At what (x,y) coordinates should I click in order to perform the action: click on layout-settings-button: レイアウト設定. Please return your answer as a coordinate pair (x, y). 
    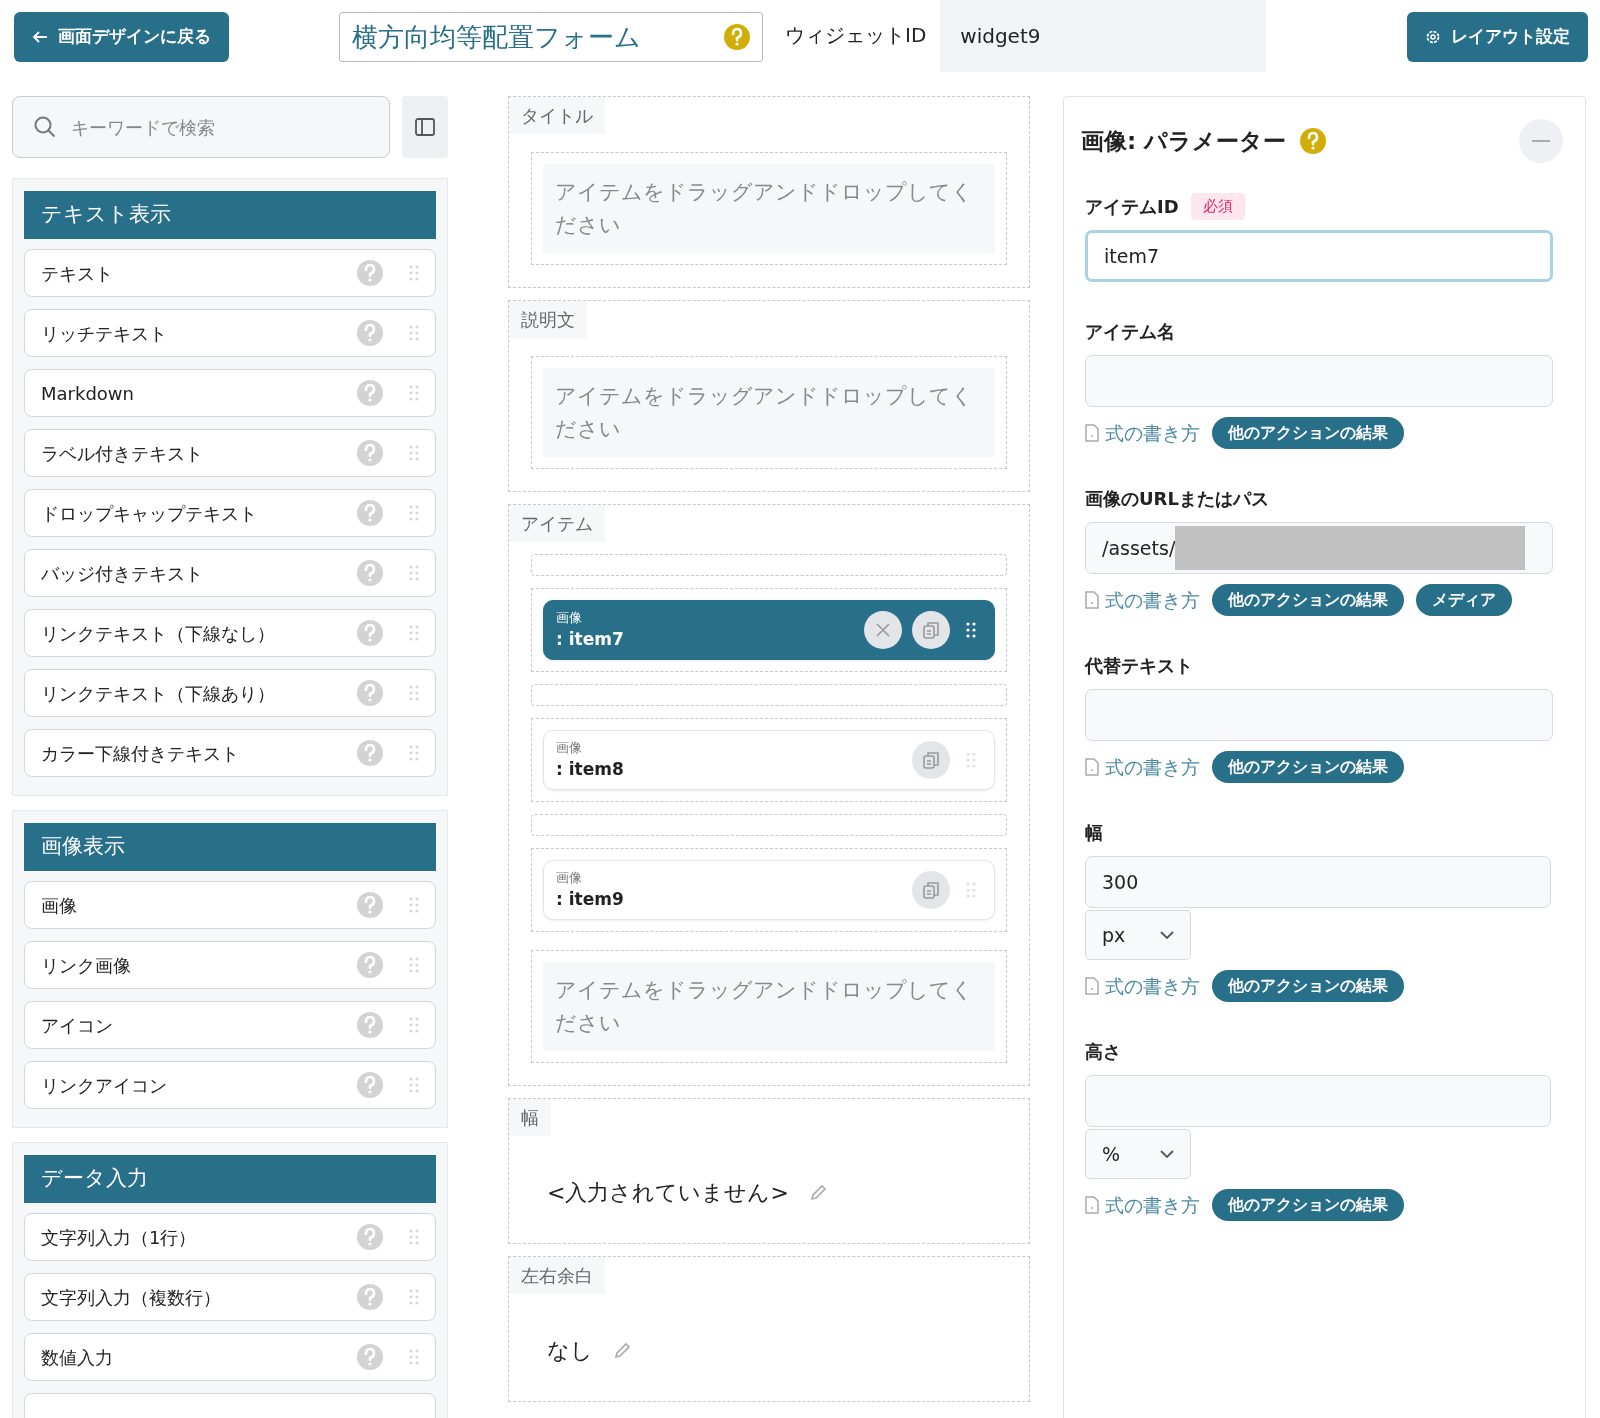
    Looking at the image, I should click on (1497, 37).